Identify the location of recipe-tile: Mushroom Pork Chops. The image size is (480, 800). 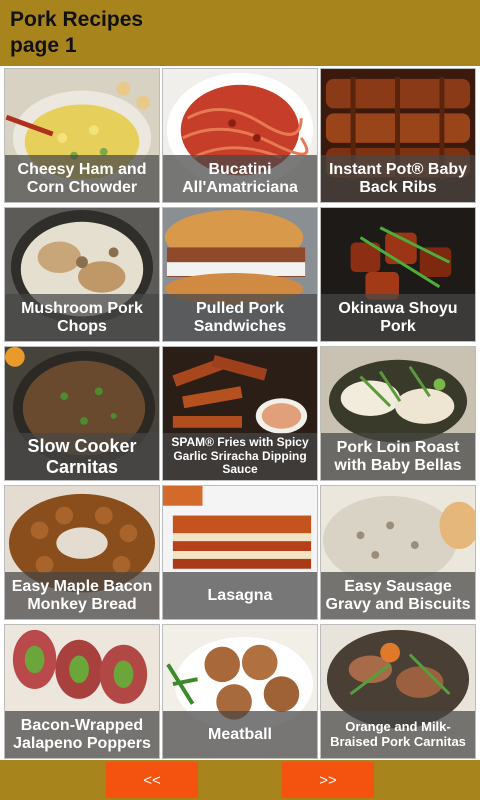
(82, 274).